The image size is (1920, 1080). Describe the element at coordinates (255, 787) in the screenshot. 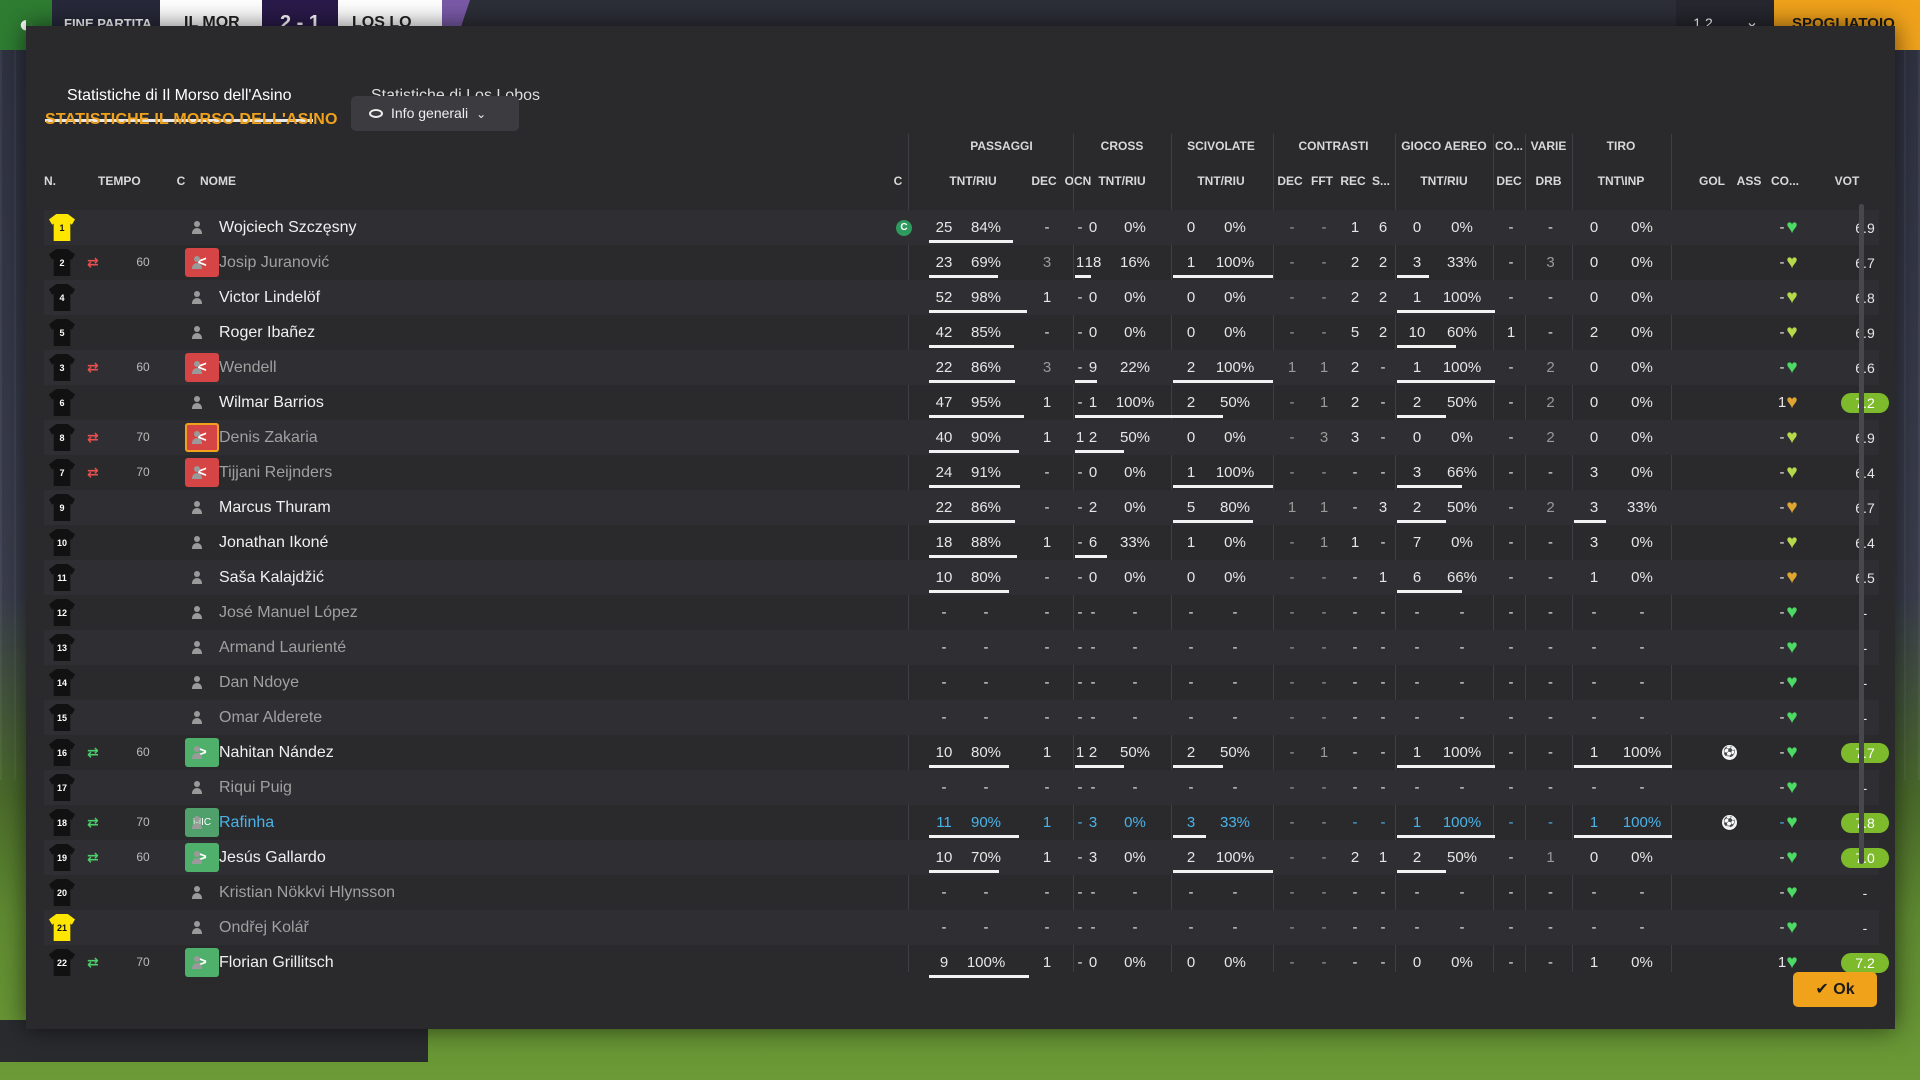

I see `player-name: Riqui Puig` at that location.